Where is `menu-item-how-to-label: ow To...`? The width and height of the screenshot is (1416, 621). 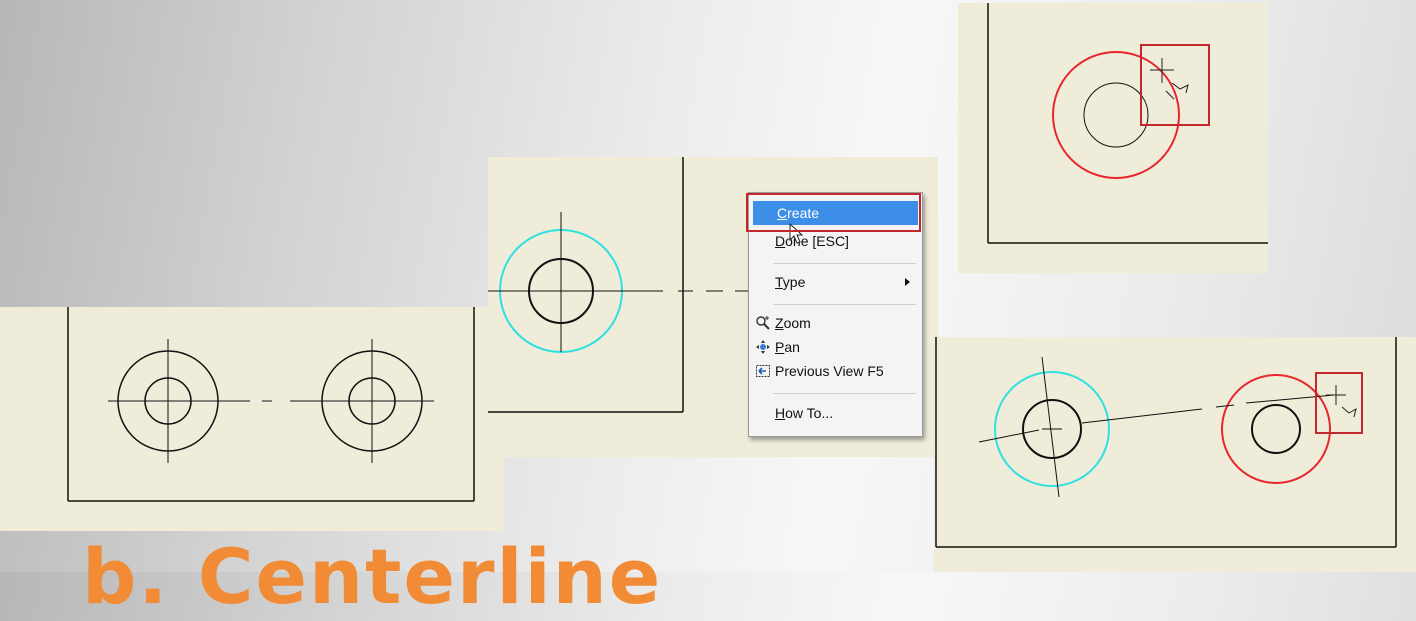
menu-item-how-to-label: ow To... is located at coordinates (809, 413).